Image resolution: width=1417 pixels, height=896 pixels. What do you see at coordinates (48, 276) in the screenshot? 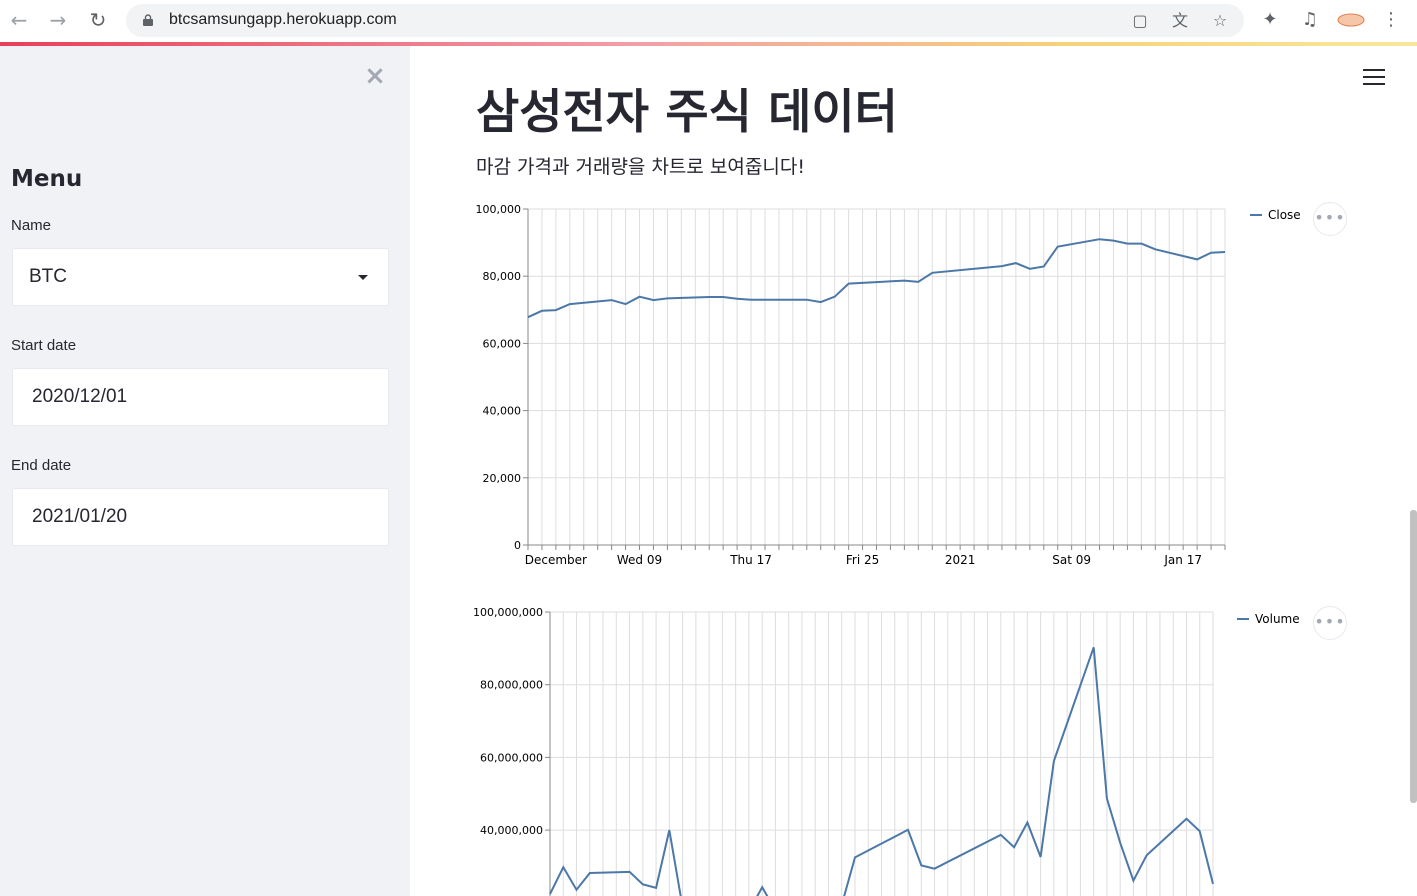
I see `name-select-value: BTC` at bounding box center [48, 276].